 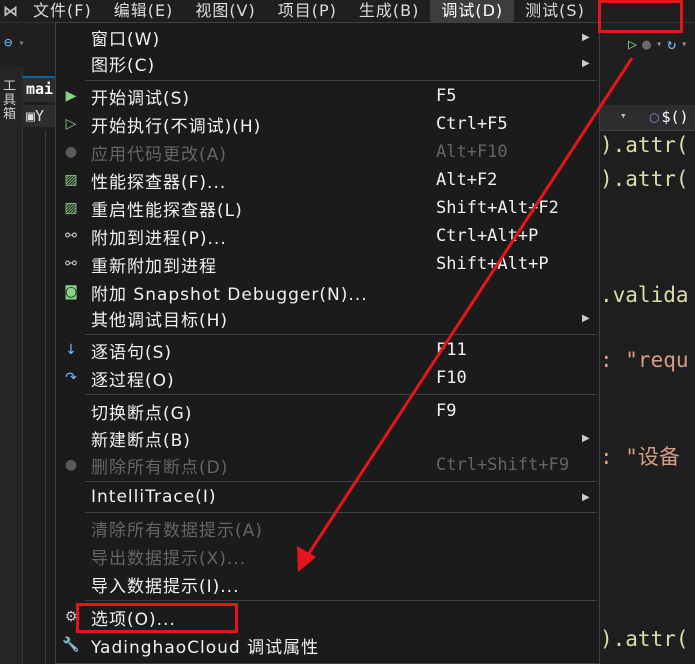 I want to click on menu-item-label: YadinghaoCloud 调试属性, so click(x=205, y=647).